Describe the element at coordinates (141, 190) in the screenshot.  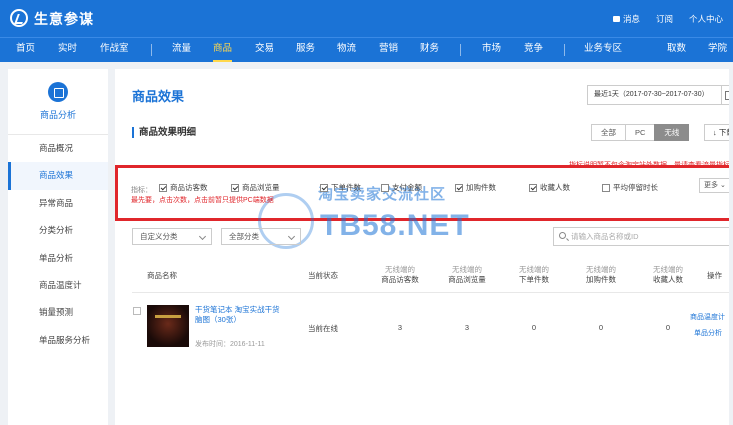
I see `metric-label: 指标：` at that location.